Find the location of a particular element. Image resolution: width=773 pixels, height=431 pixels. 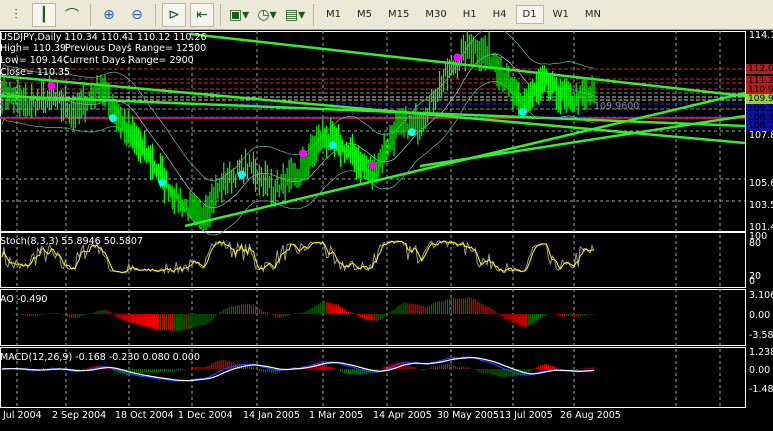

zoom-out-icon: ⊖ is located at coordinates (137, 14).